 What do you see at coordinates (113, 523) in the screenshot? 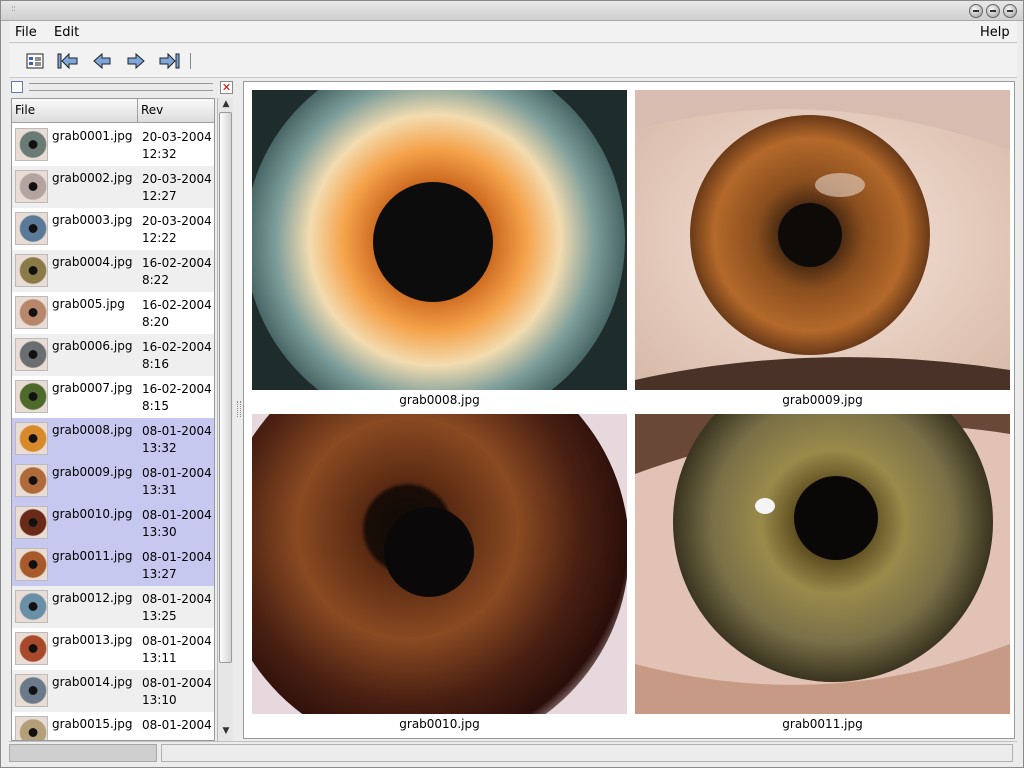
I see `file-list-row: grab0010.jpg 08-01-2004 13:30` at bounding box center [113, 523].